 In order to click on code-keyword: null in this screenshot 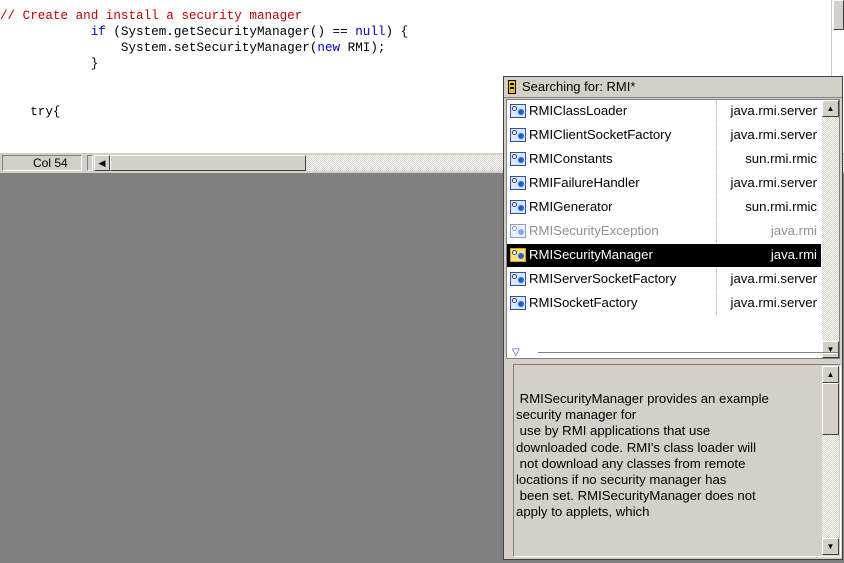, I will do `click(370, 32)`.